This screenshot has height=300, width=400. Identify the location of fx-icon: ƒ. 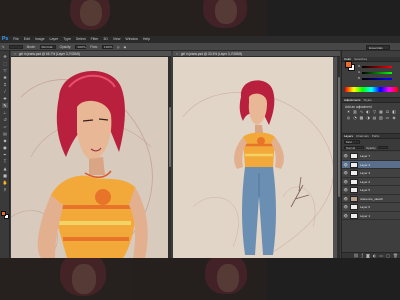
(362, 256).